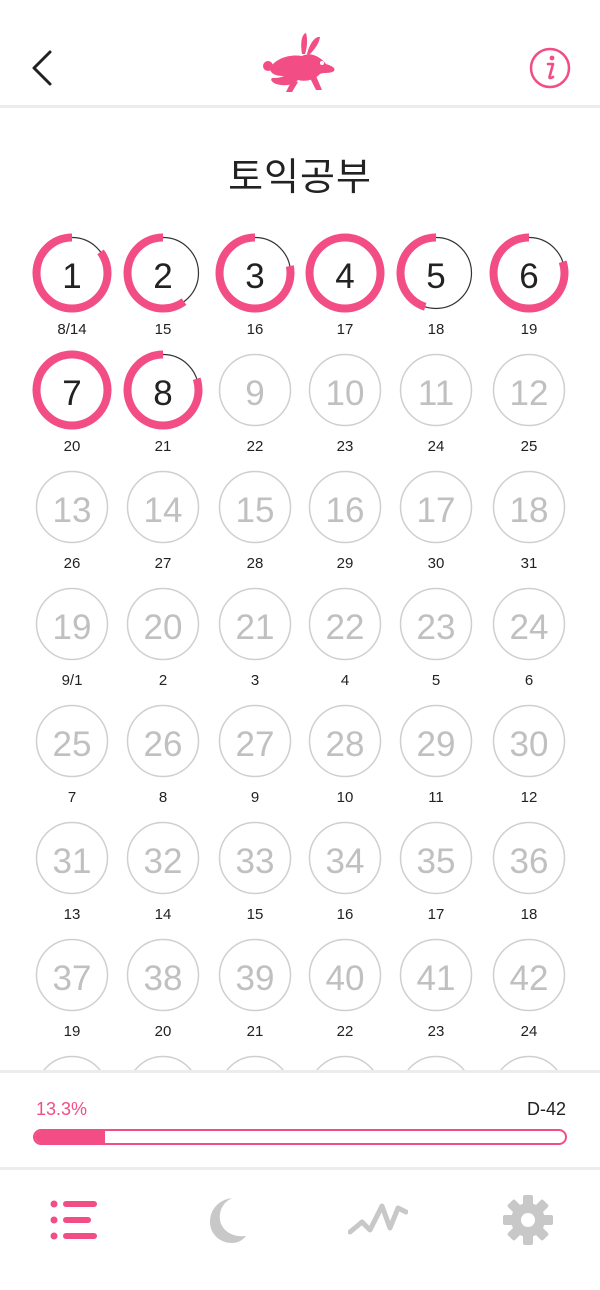  I want to click on day-number: 17, so click(436, 510).